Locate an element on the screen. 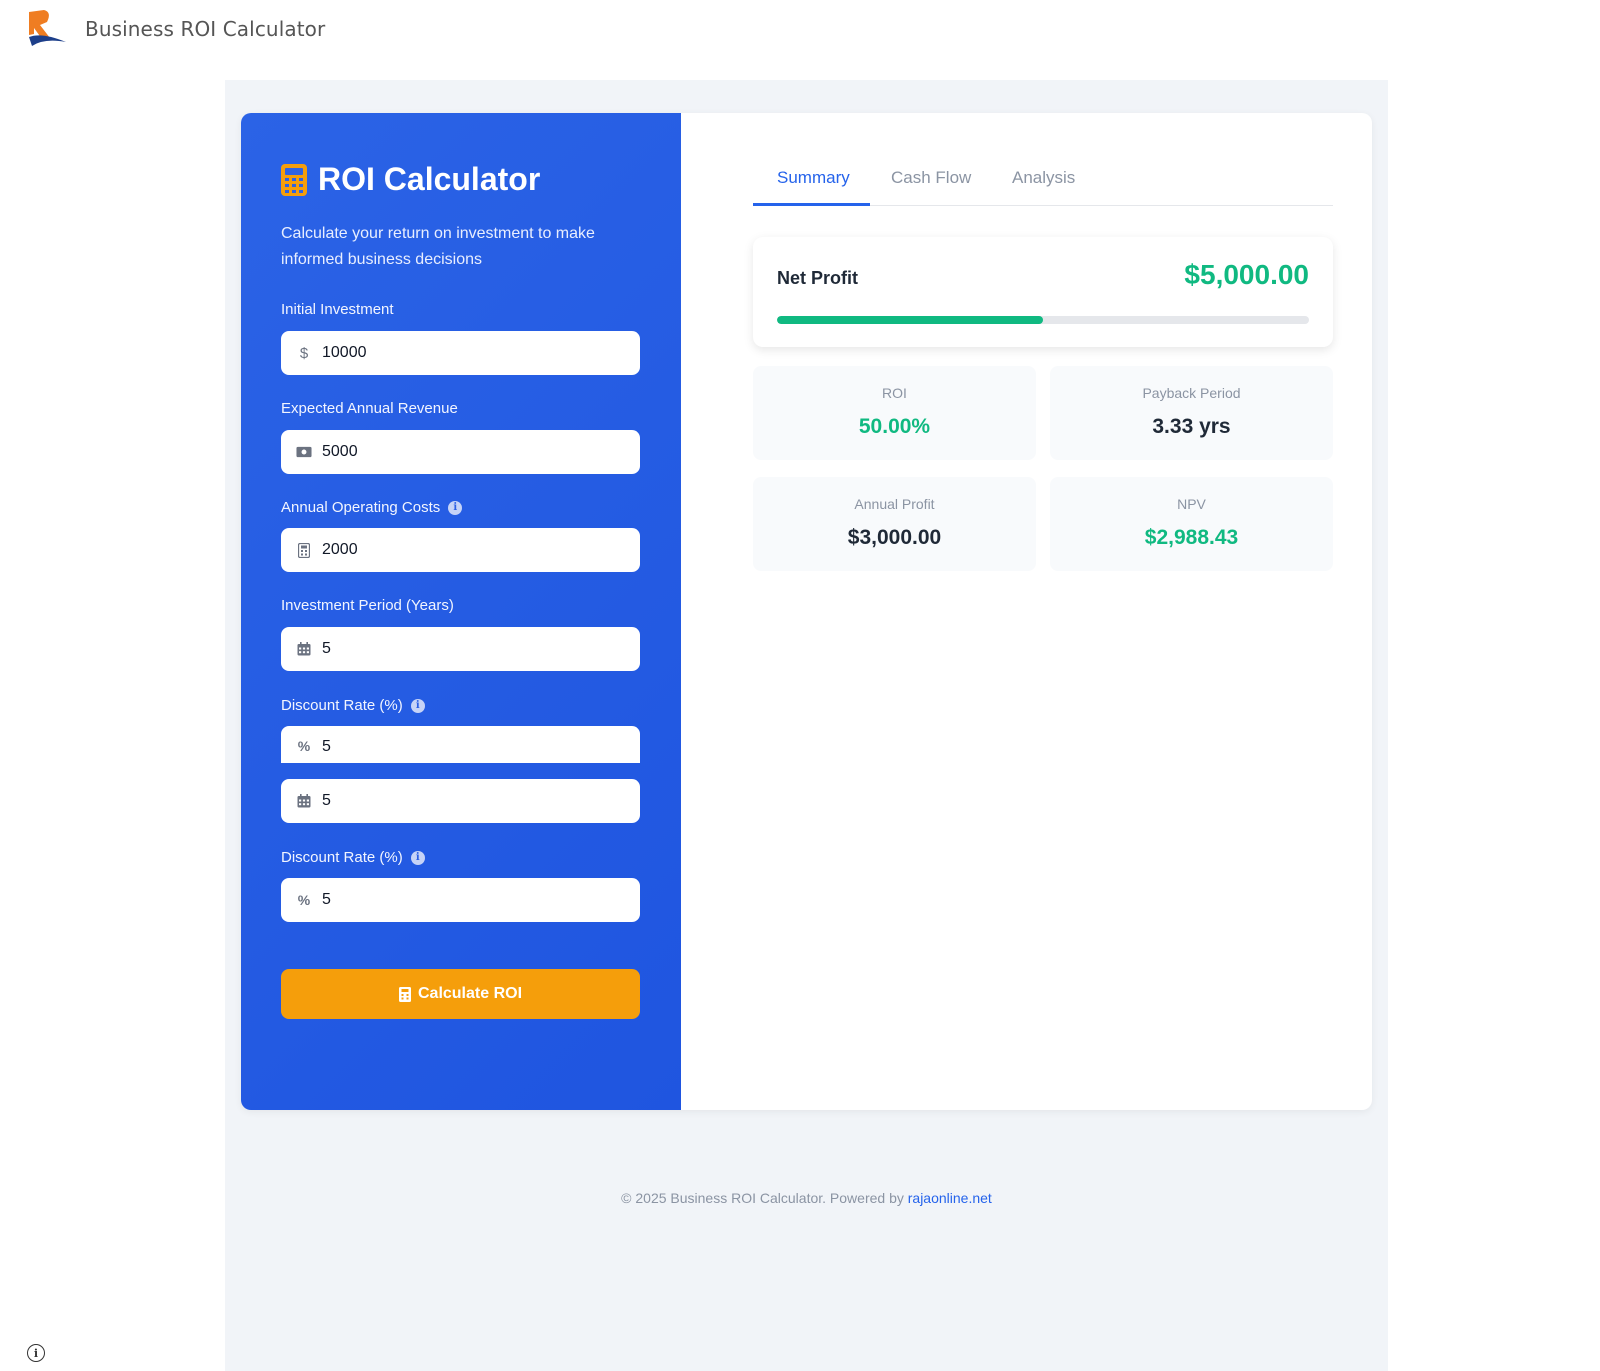 The width and height of the screenshot is (1600, 1371). metric-label: Payback Period is located at coordinates (1191, 393).